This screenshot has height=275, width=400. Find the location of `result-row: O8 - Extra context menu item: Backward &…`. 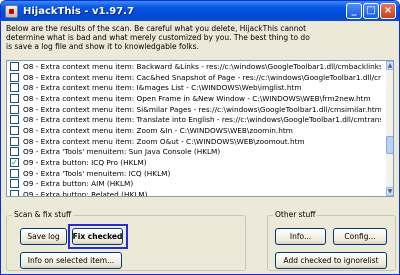

result-row: O8 - Extra context menu item: Backward &… is located at coordinates (194, 66).